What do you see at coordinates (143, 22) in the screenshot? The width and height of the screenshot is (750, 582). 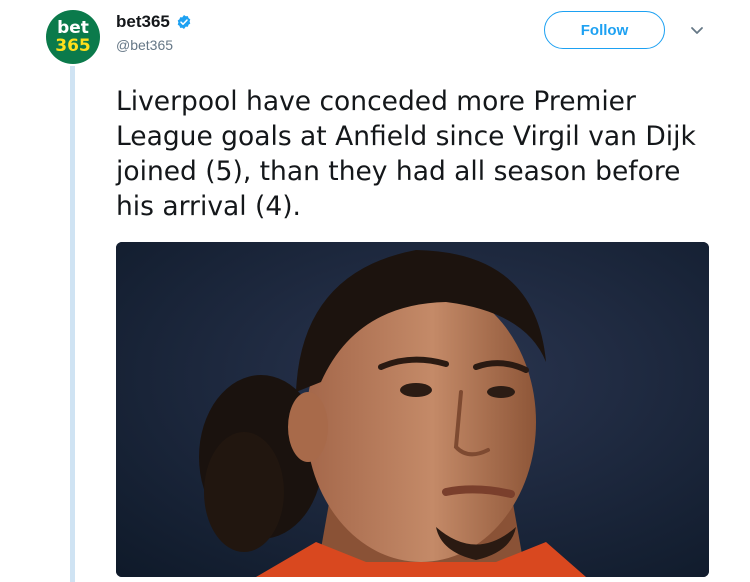 I see `author-display-name: bet365` at bounding box center [143, 22].